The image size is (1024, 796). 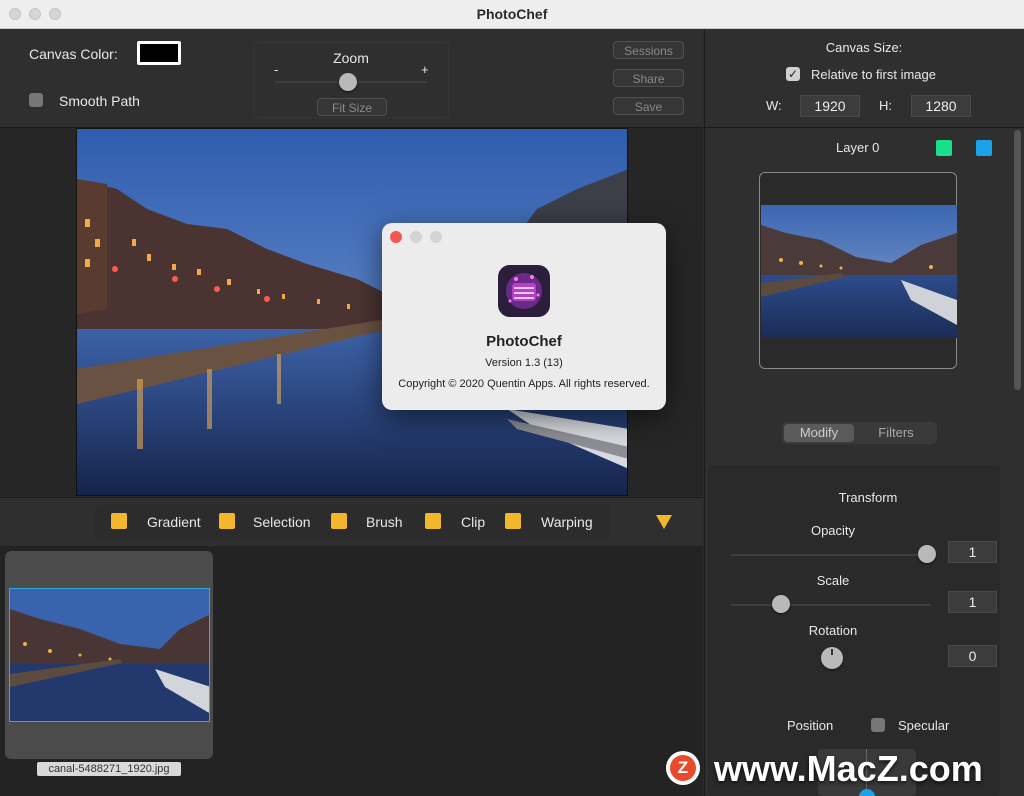 What do you see at coordinates (833, 630) in the screenshot?
I see `rotation-label: Rotation` at bounding box center [833, 630].